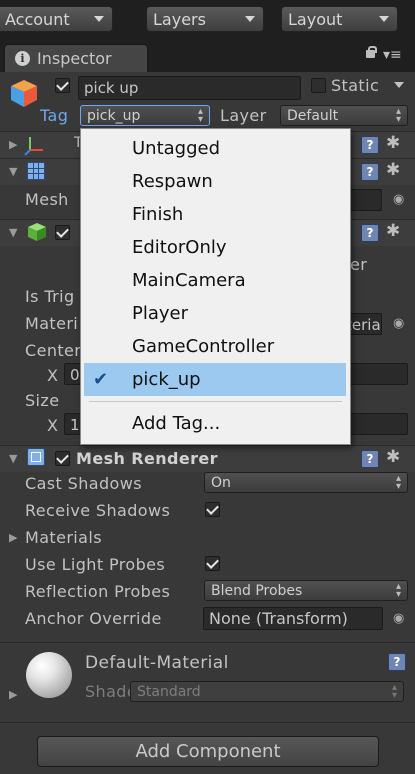 This screenshot has width=415, height=774. Describe the element at coordinates (189, 280) in the screenshot. I see `tag-menu-item-label: MainCamera` at that location.